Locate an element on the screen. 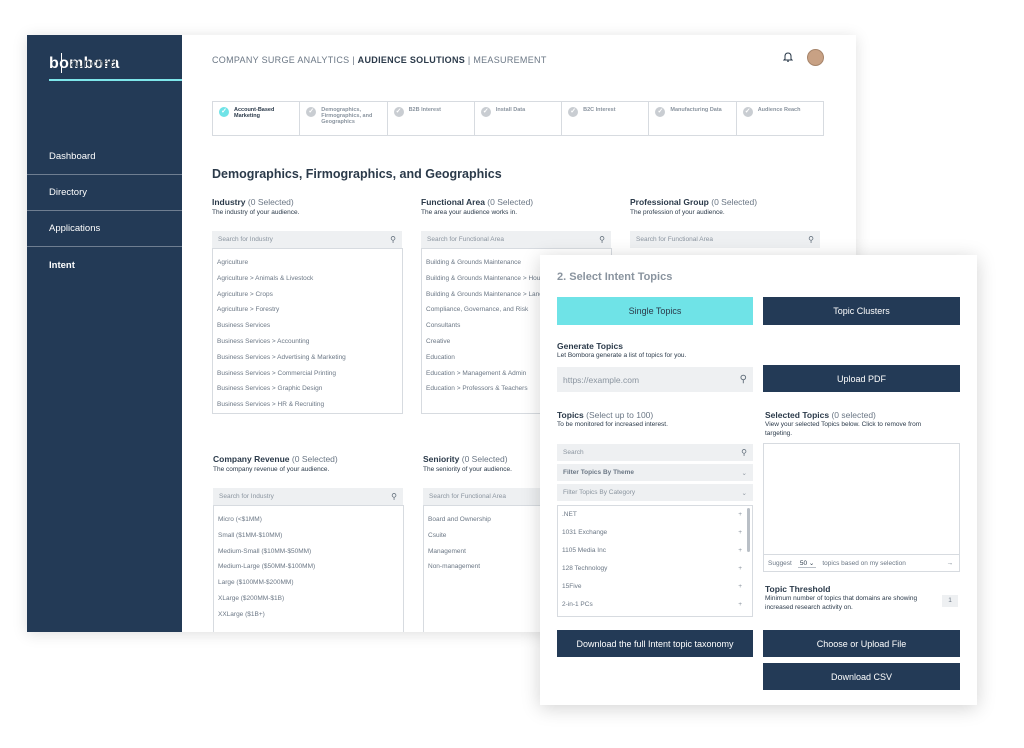 This screenshot has height=748, width=1024. list-item: Medium-Large ($50MM-$100MM) is located at coordinates (308, 567).